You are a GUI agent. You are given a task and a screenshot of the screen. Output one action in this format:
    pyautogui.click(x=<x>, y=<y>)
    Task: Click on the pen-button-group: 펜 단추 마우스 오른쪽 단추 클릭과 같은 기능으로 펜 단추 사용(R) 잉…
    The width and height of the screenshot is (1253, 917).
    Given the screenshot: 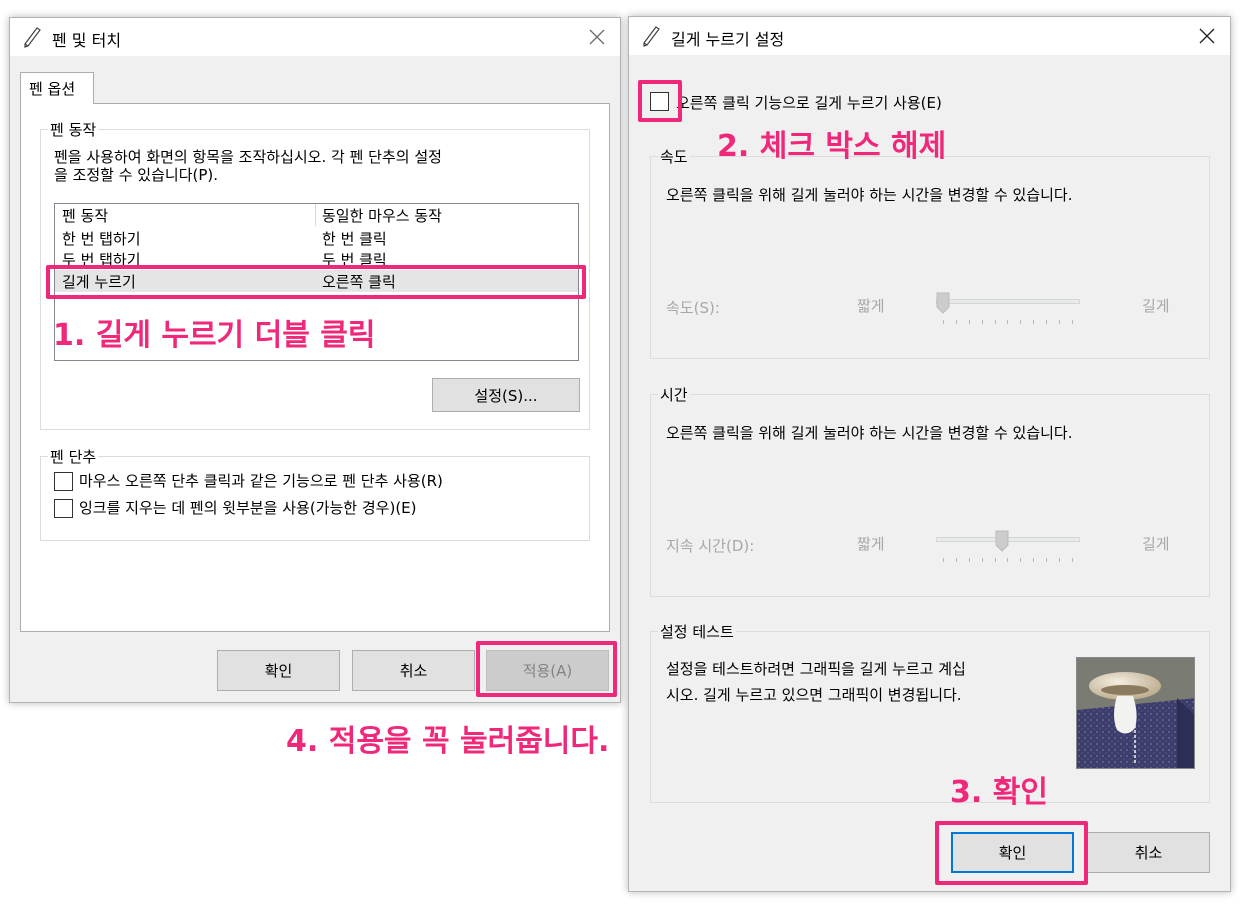 What is the action you would take?
    pyautogui.click(x=315, y=493)
    